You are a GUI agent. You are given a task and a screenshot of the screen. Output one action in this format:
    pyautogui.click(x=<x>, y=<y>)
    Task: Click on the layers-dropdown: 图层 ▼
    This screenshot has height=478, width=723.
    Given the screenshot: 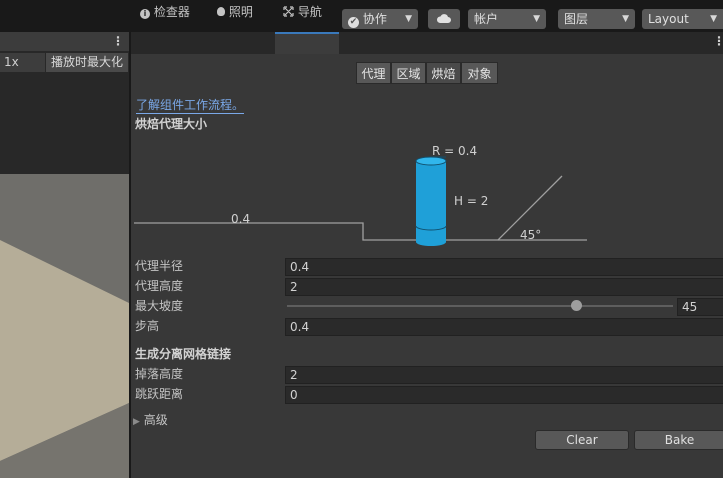 What is the action you would take?
    pyautogui.click(x=596, y=19)
    